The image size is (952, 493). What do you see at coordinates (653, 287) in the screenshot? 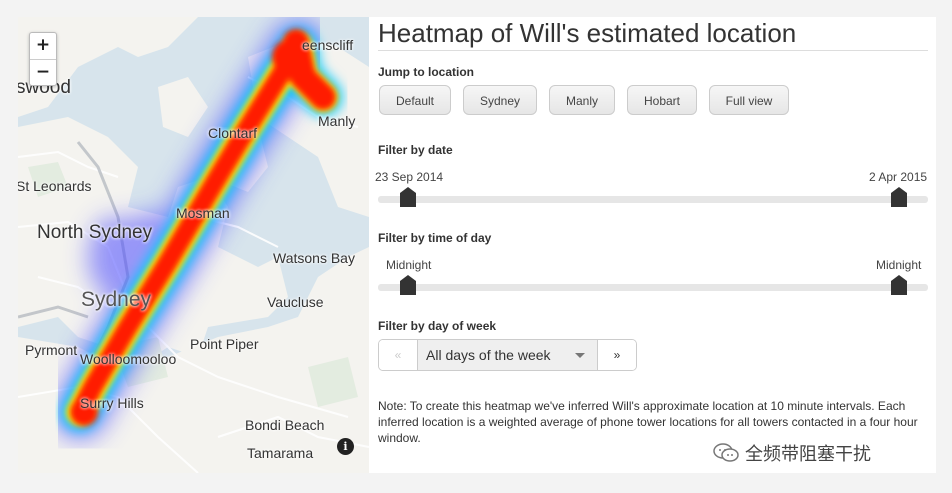
I see `time-slider-track` at bounding box center [653, 287].